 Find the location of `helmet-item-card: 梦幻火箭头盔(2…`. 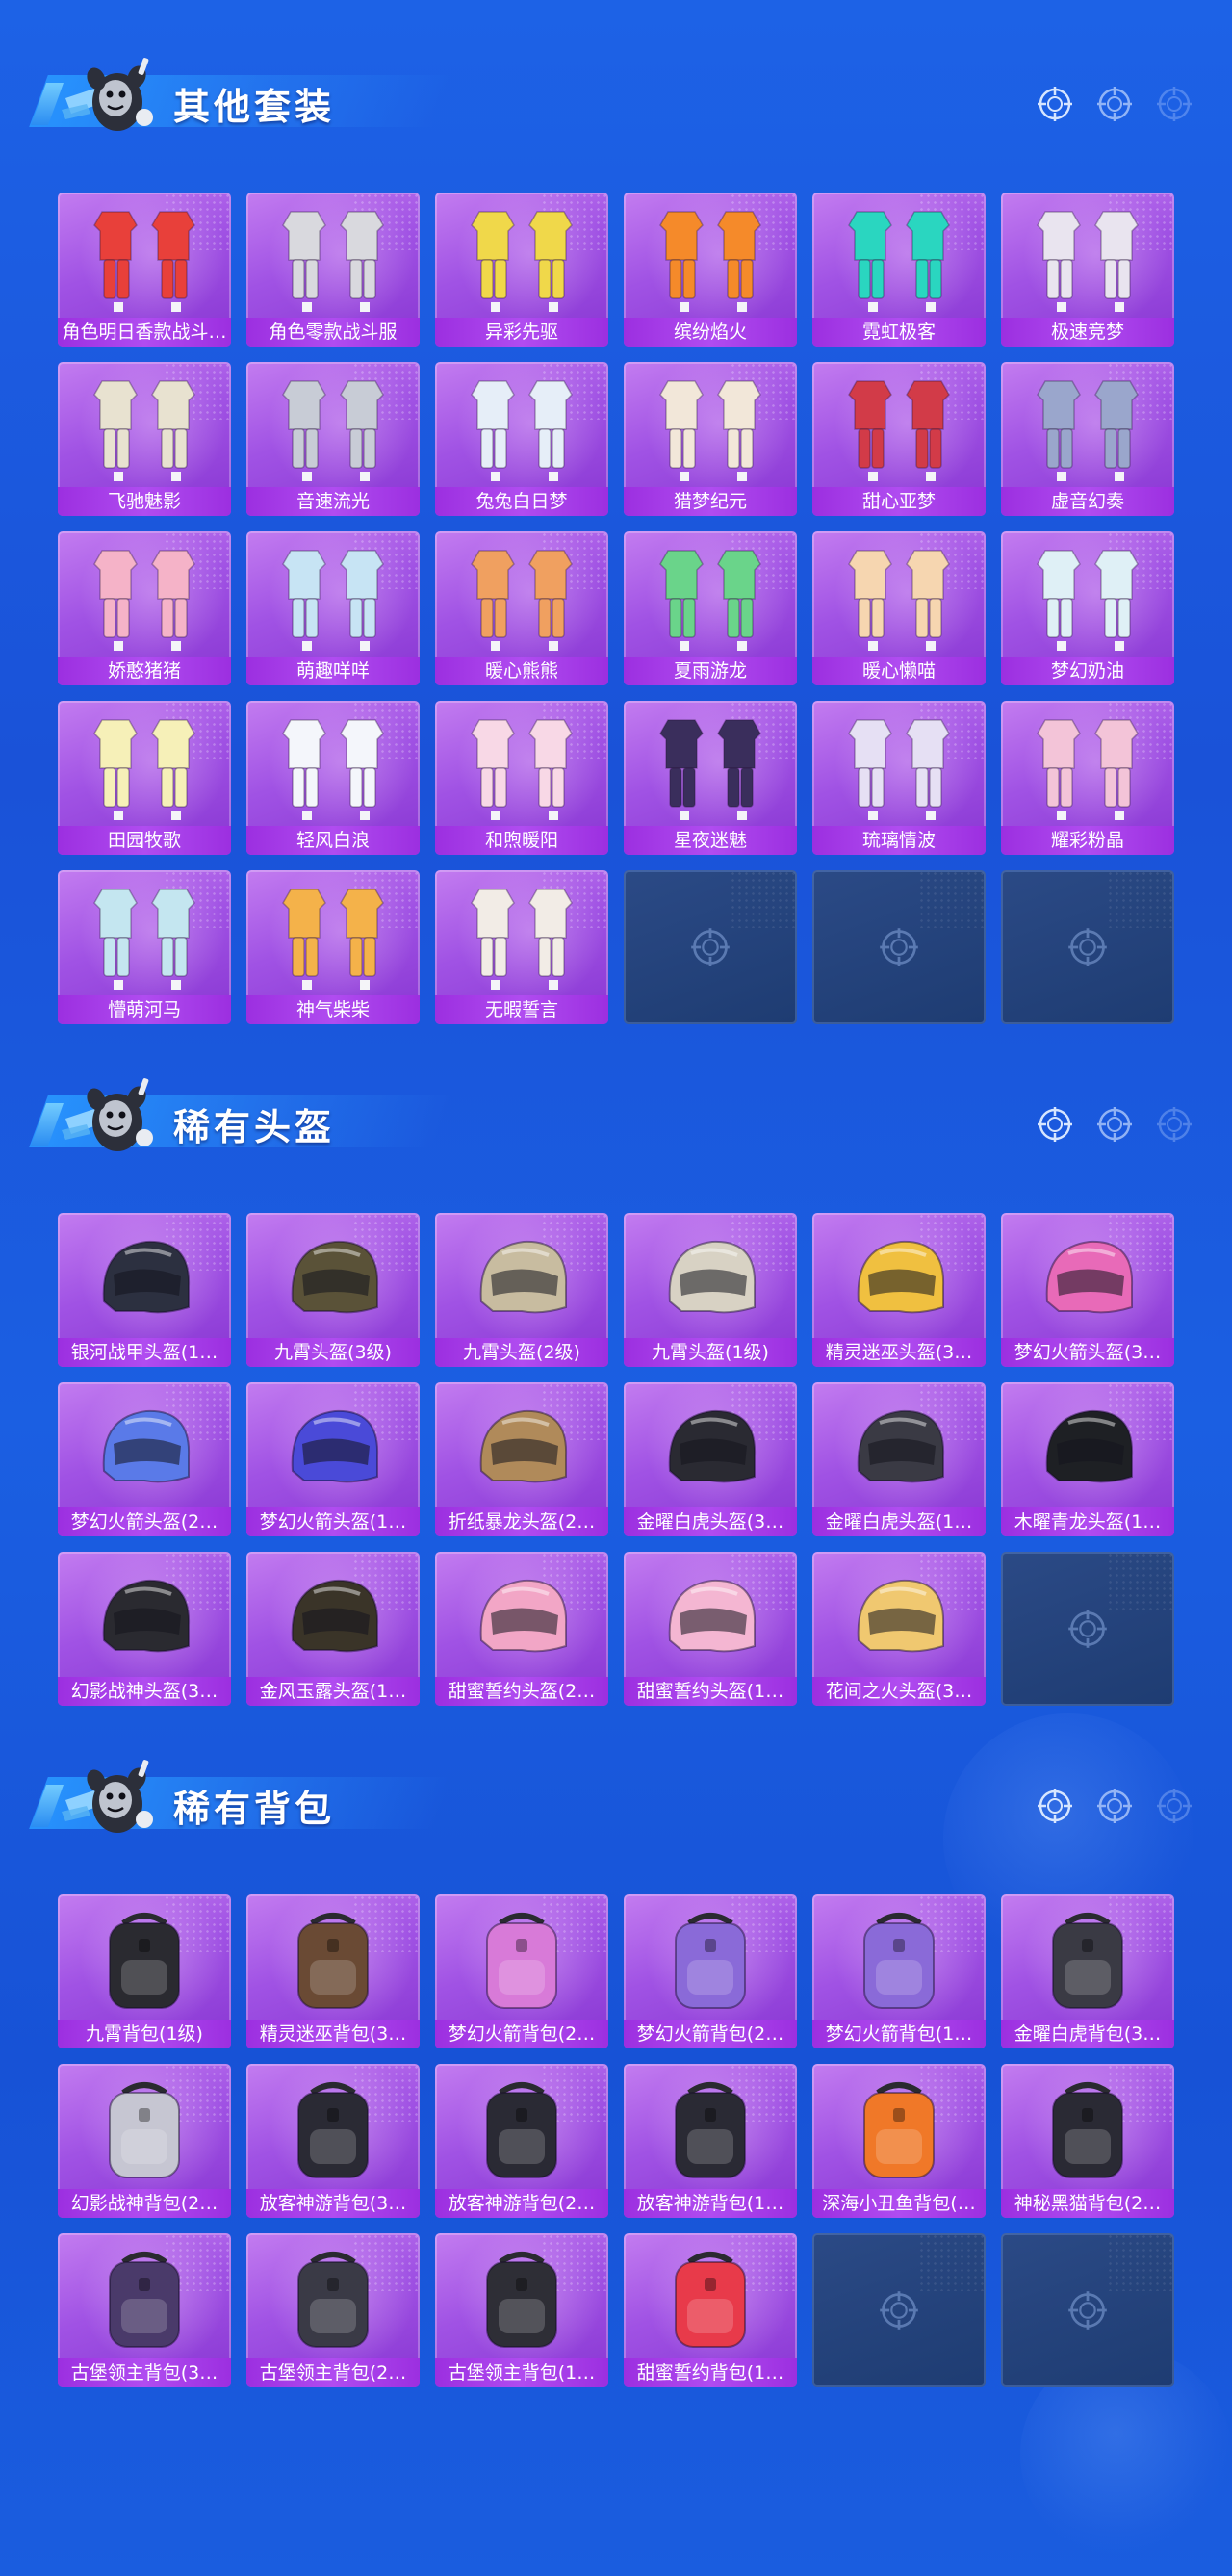

helmet-item-card: 梦幻火箭头盔(2… is located at coordinates (144, 1459).